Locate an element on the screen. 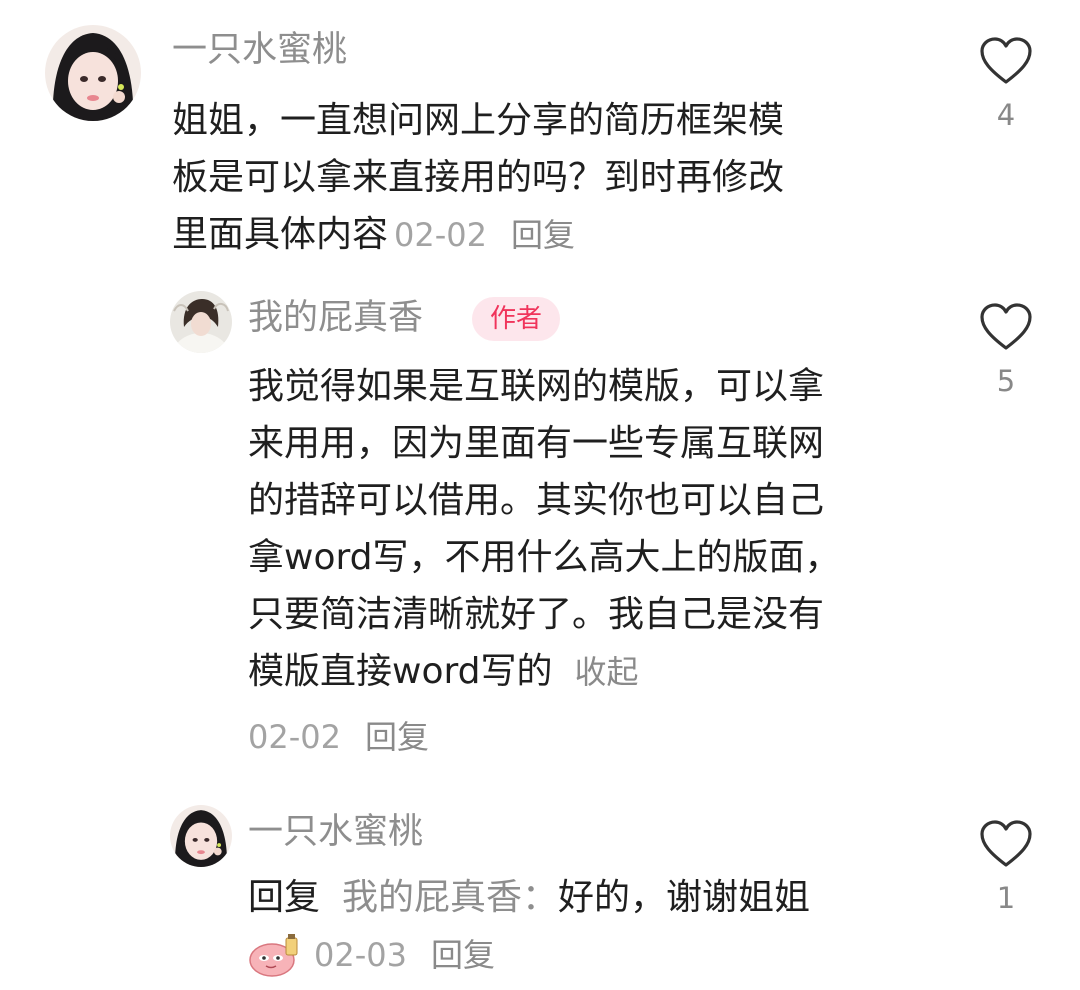  comment-line-last: 模版直接word写的 收起 is located at coordinates (544, 672).